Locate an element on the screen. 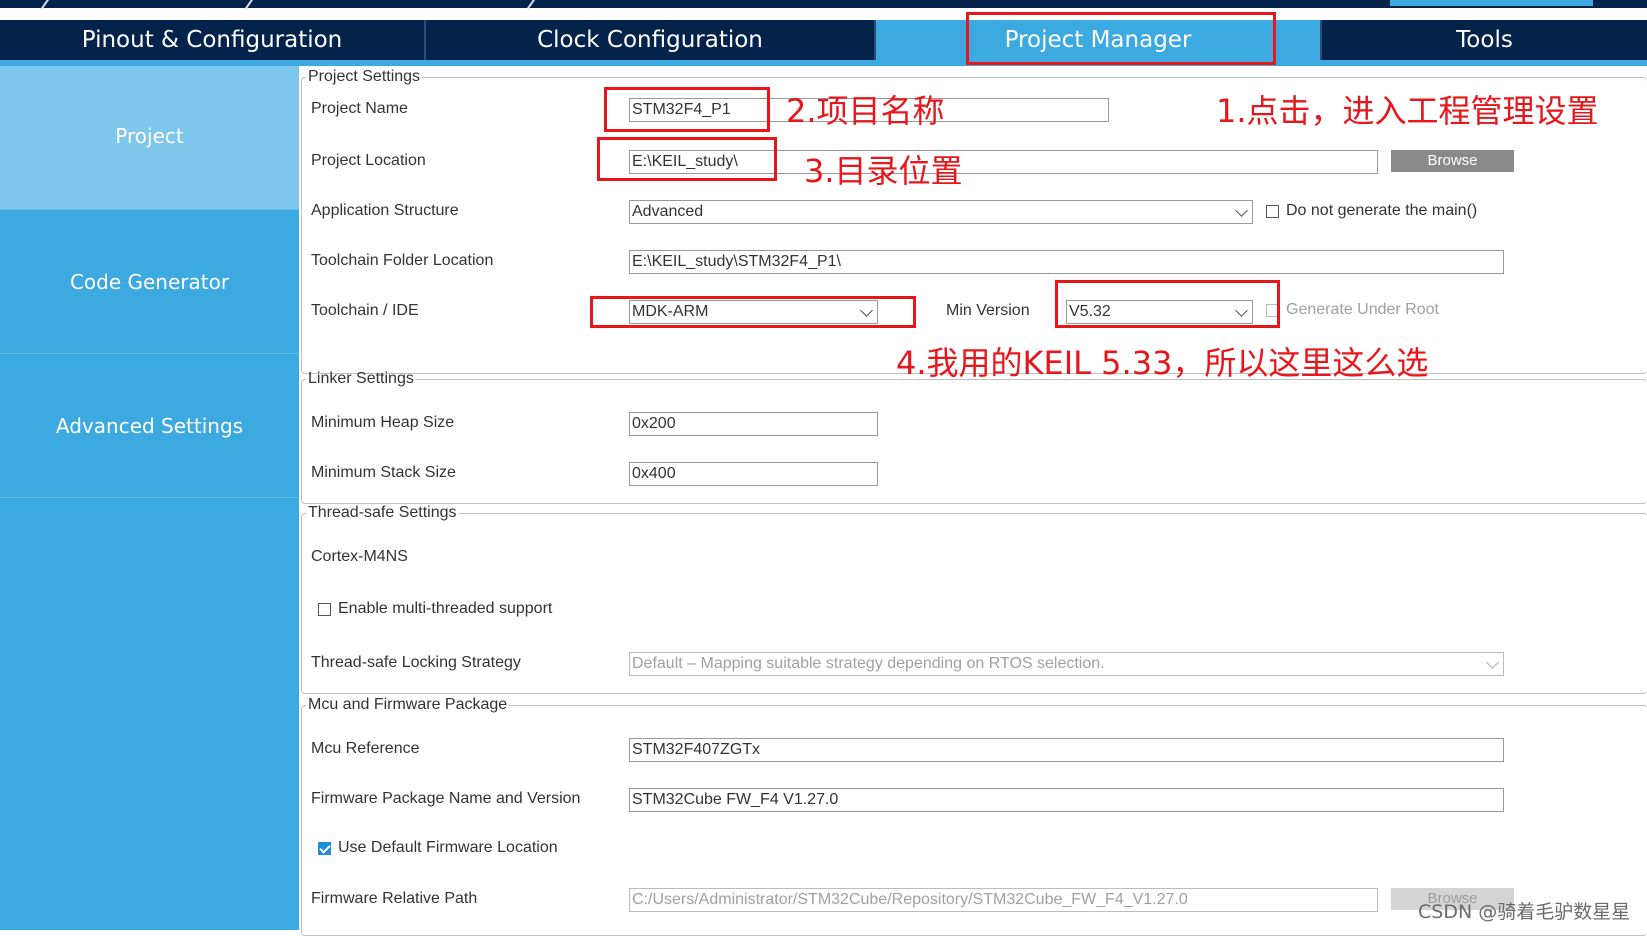 Image resolution: width=1647 pixels, height=936 pixels. sidebar-item-advanced-settings: Advanced Settings is located at coordinates (149, 426).